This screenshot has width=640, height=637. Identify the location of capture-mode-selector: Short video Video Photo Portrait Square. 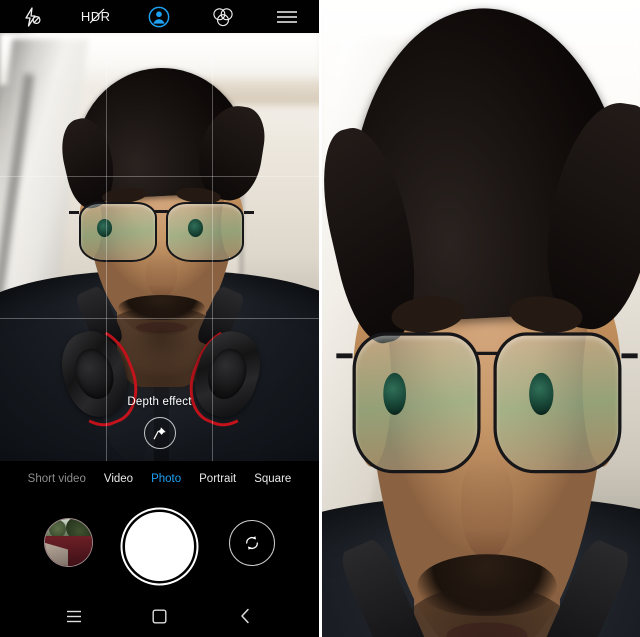
(159, 479).